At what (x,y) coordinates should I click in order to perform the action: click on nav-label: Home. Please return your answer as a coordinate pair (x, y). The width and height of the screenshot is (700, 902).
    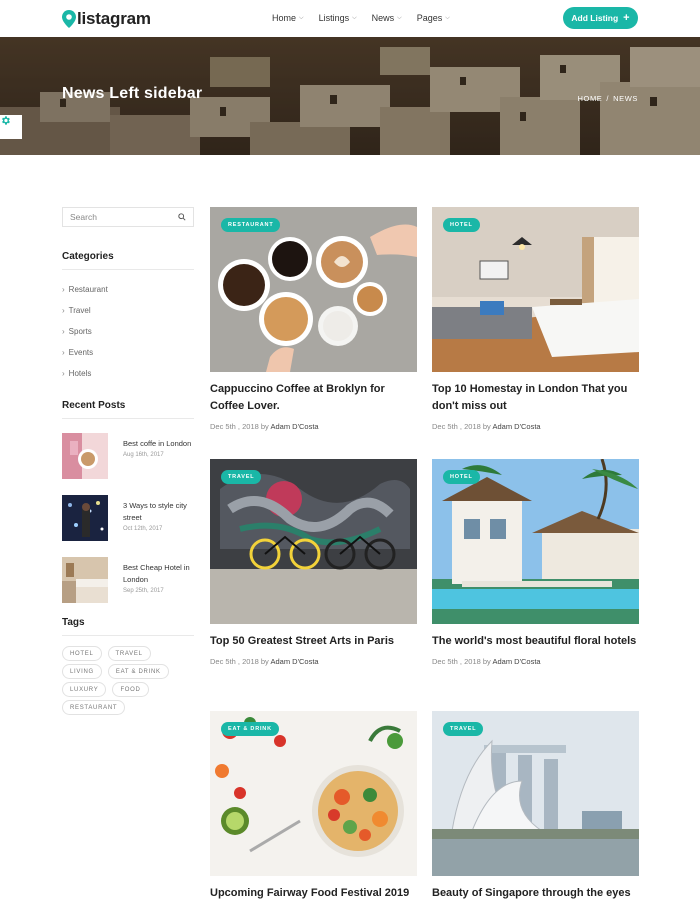
    Looking at the image, I should click on (284, 18).